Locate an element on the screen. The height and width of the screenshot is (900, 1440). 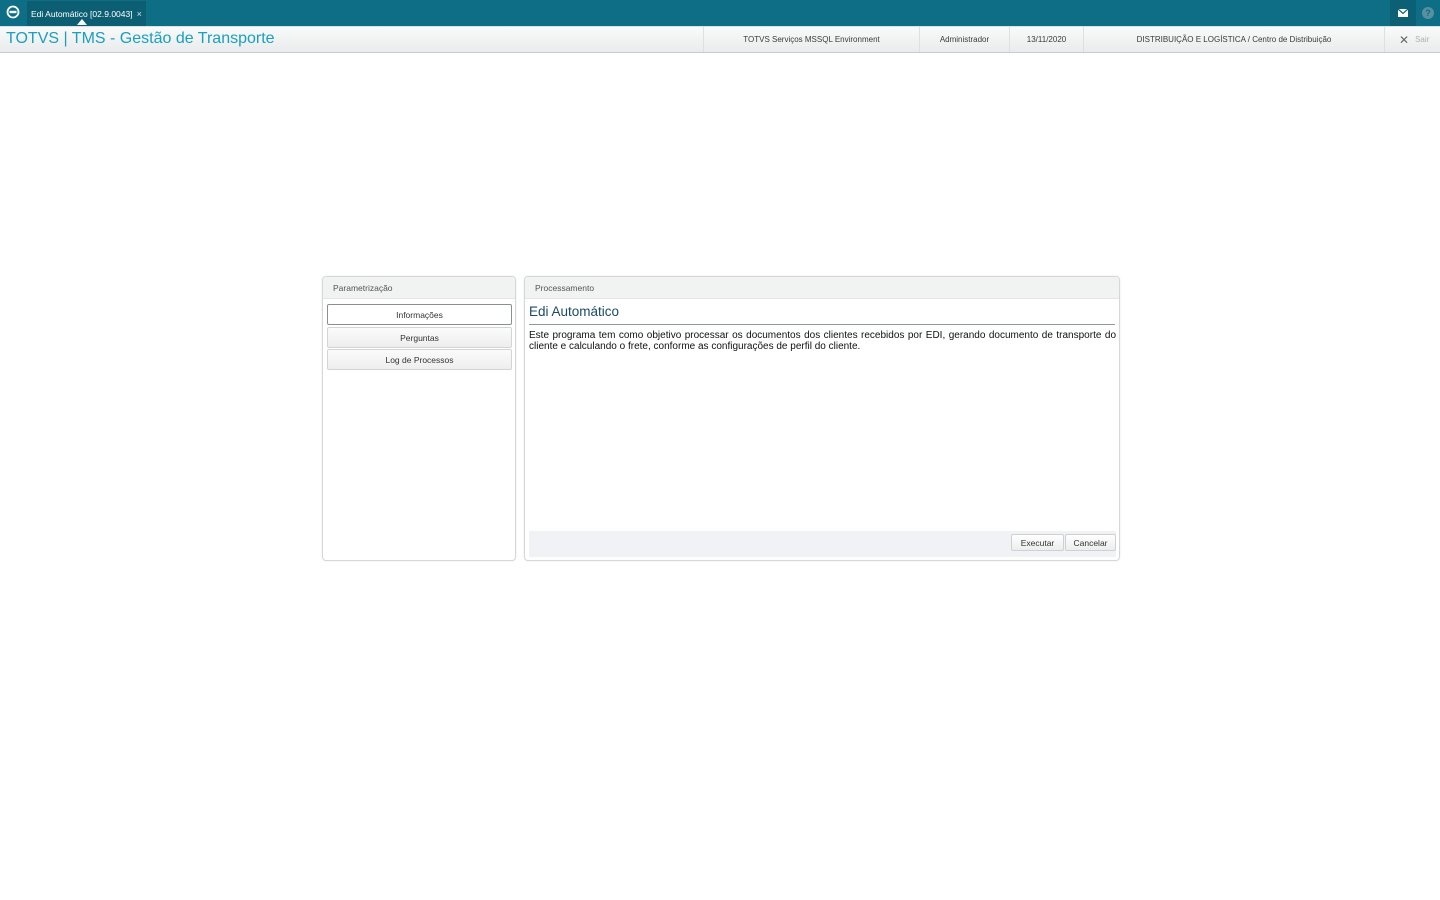
mail-button is located at coordinates (1403, 13).